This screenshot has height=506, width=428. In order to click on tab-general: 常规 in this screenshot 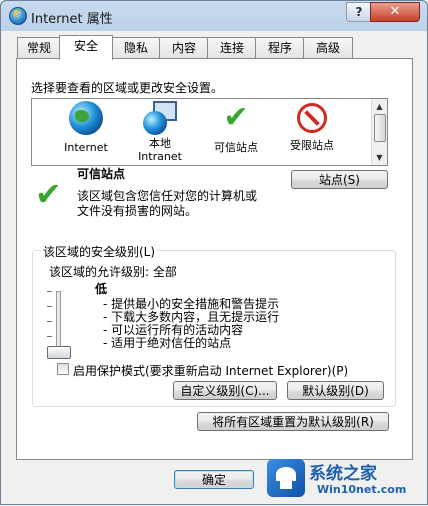, I will do `click(39, 47)`.